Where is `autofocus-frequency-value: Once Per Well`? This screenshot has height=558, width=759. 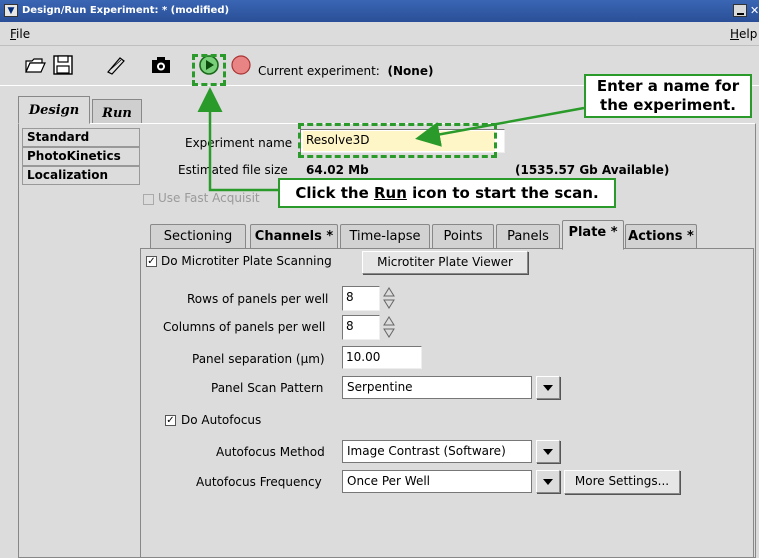 autofocus-frequency-value: Once Per Well is located at coordinates (437, 481).